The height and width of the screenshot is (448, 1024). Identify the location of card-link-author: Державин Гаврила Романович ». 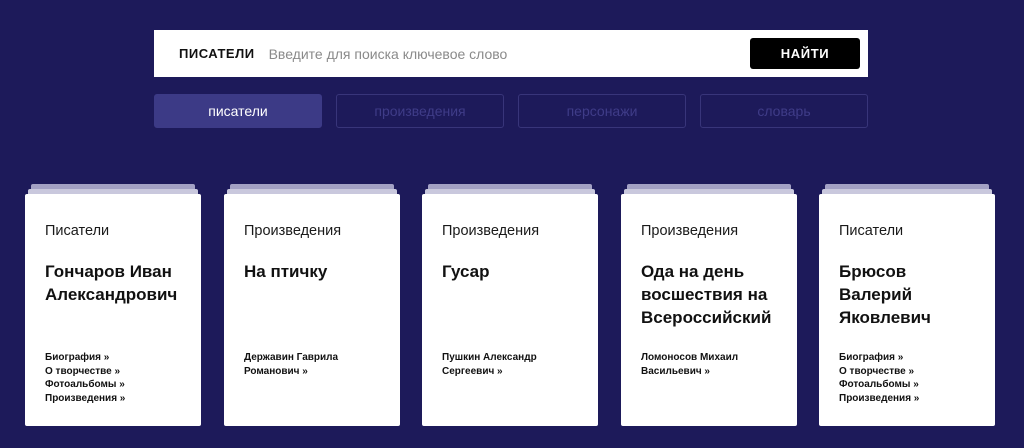
(317, 364).